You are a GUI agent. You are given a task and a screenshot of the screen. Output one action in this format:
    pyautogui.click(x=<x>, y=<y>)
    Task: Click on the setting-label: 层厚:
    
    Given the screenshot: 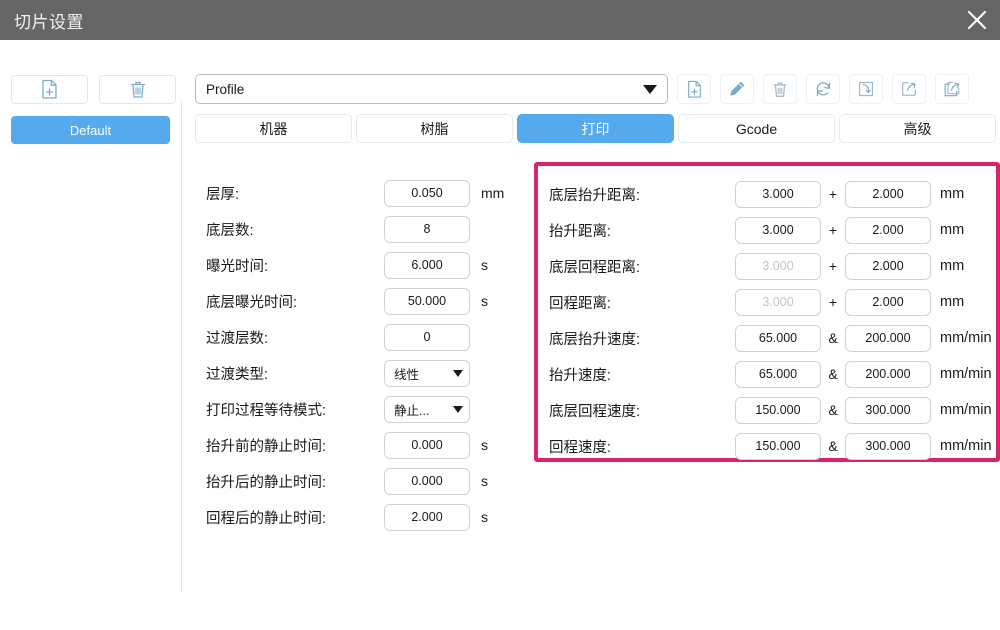 What is the action you would take?
    pyautogui.click(x=223, y=194)
    